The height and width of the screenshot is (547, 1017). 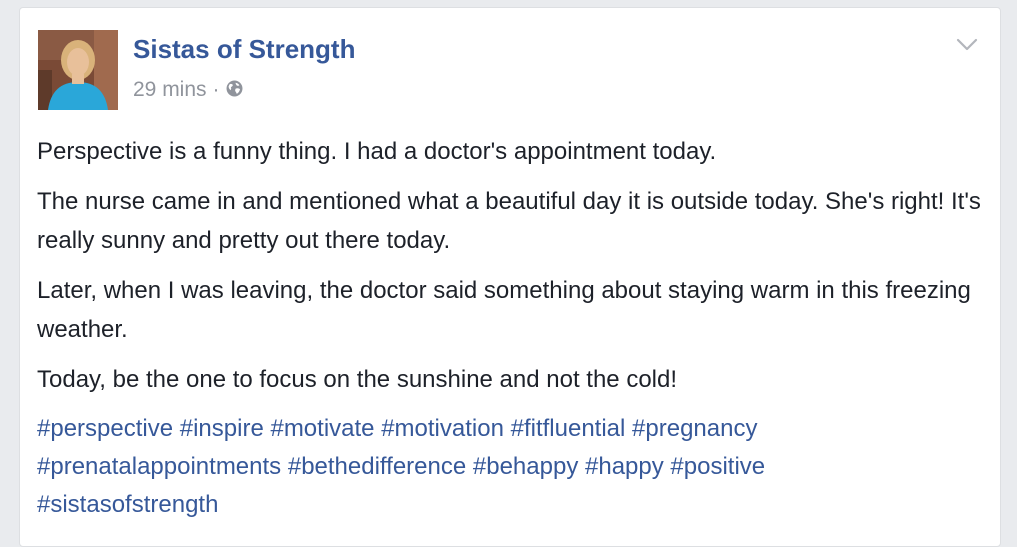 I want to click on hashtag-link: #motivation, so click(x=442, y=428).